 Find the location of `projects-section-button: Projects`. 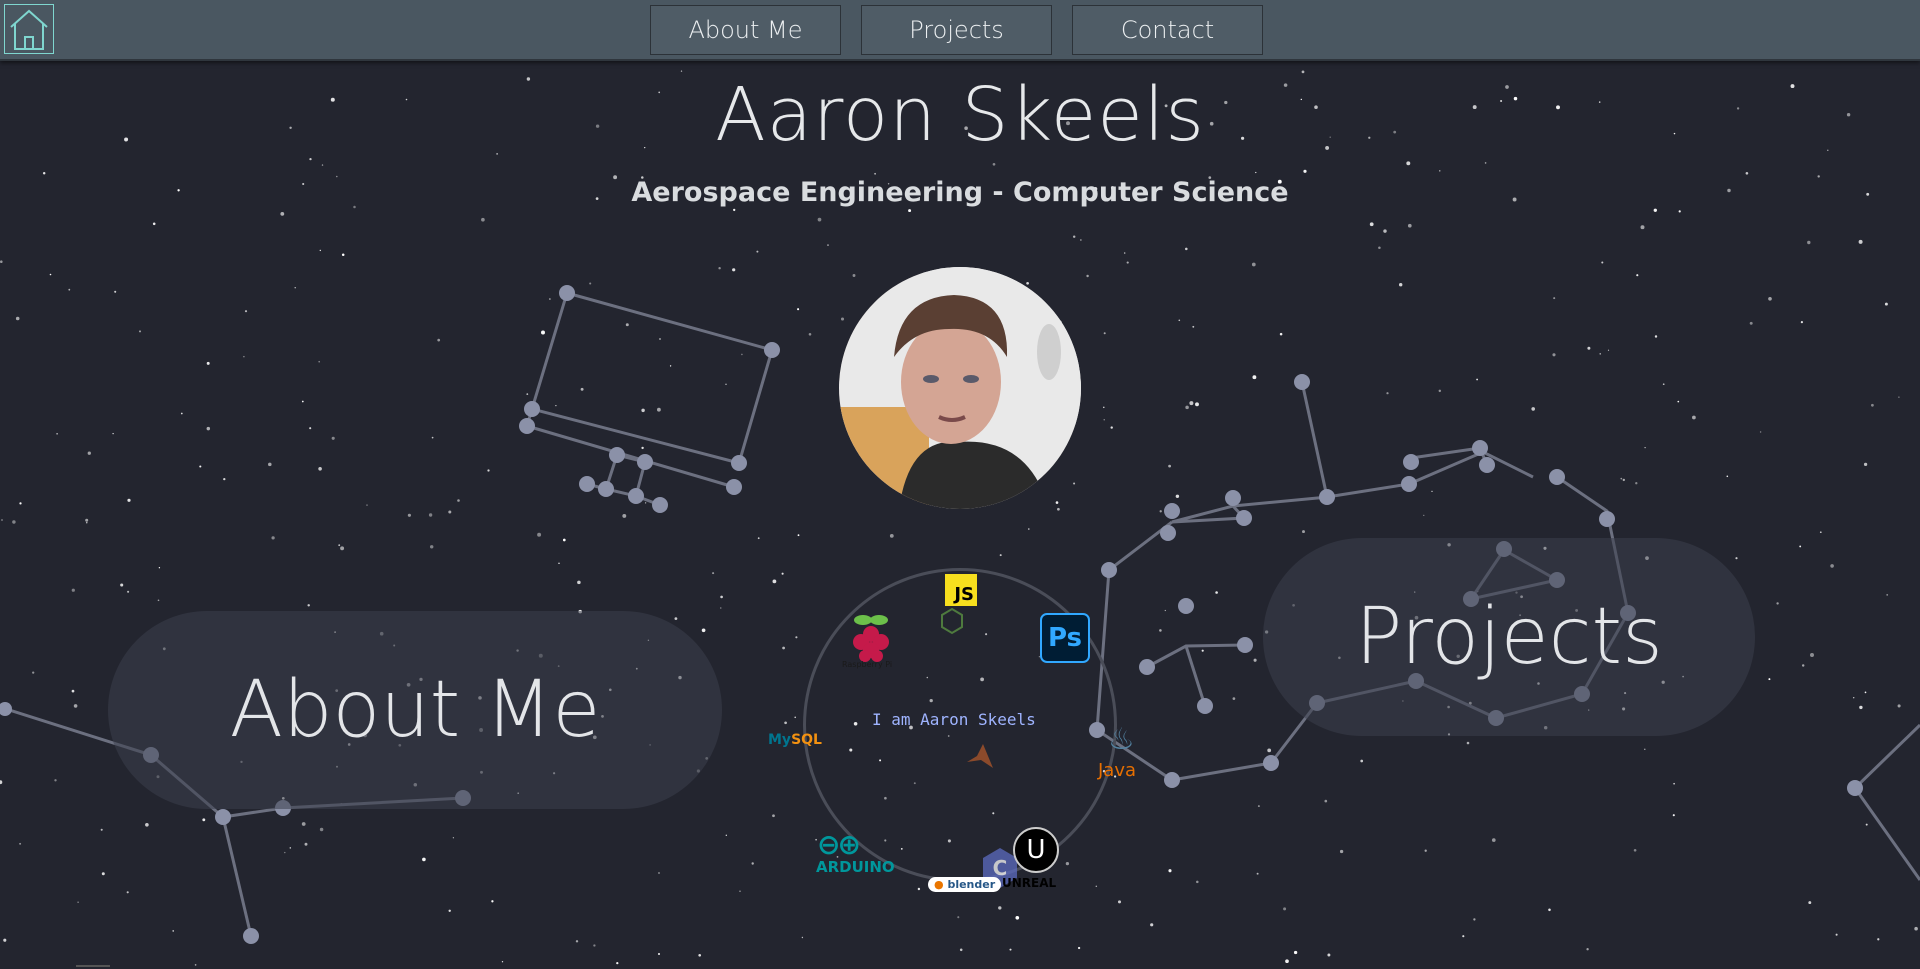

projects-section-button: Projects is located at coordinates (1509, 637).